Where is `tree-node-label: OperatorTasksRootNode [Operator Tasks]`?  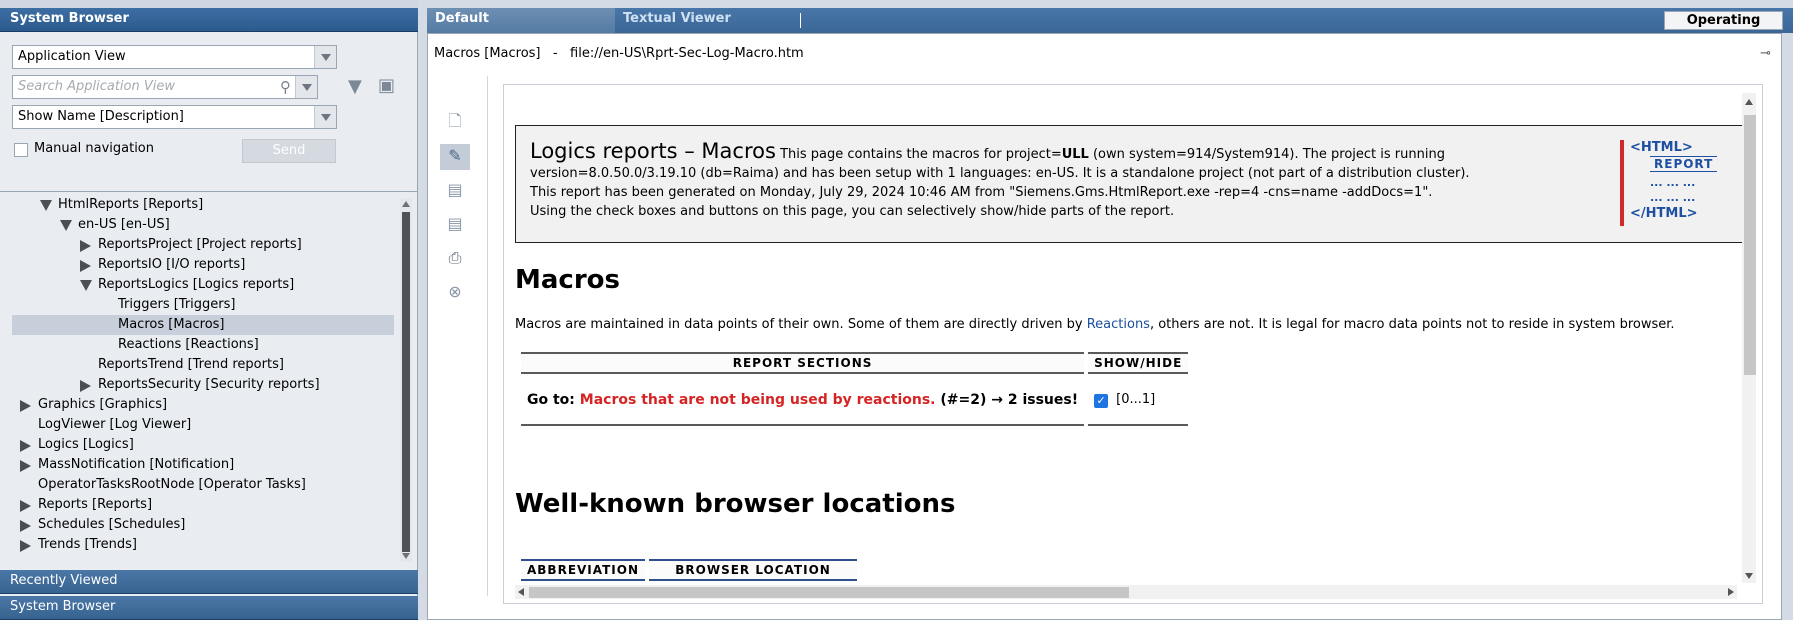
tree-node-label: OperatorTasksRootNode [Operator Tasks] is located at coordinates (172, 484).